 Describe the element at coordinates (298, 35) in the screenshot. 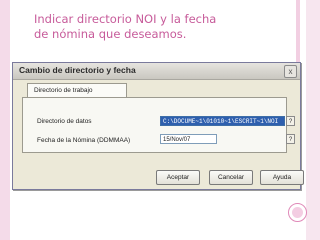

I see `slide-decoration-bar` at that location.